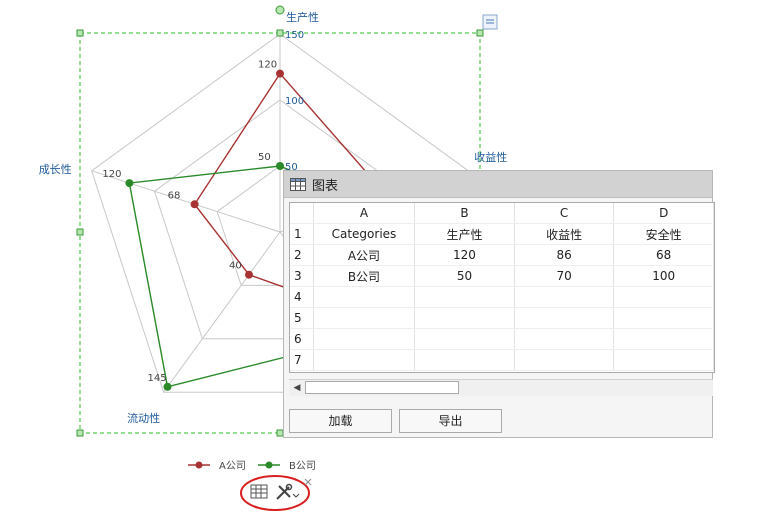 Image resolution: width=780 pixels, height=518 pixels. Describe the element at coordinates (302, 318) in the screenshot. I see `row-number: 5` at that location.